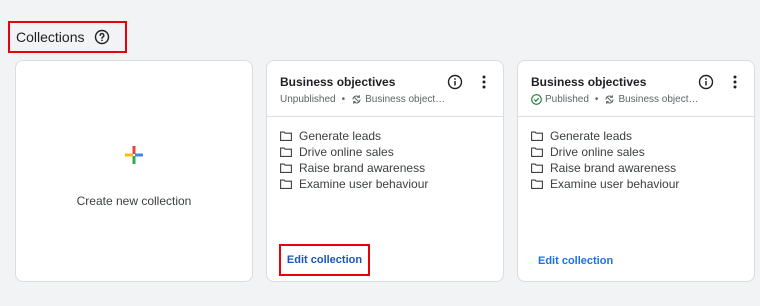 The width and height of the screenshot is (760, 306). Describe the element at coordinates (50, 37) in the screenshot. I see `page-title: Collections` at that location.